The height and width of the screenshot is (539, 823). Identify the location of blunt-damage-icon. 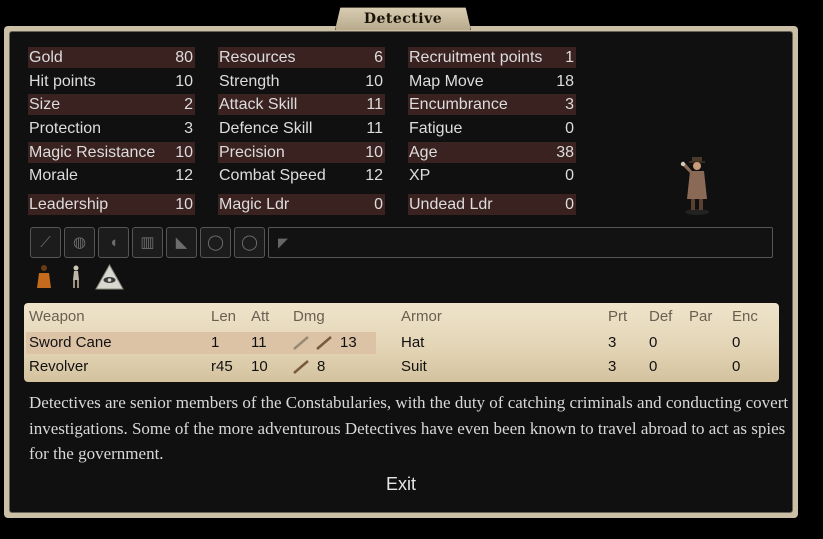
(302, 343).